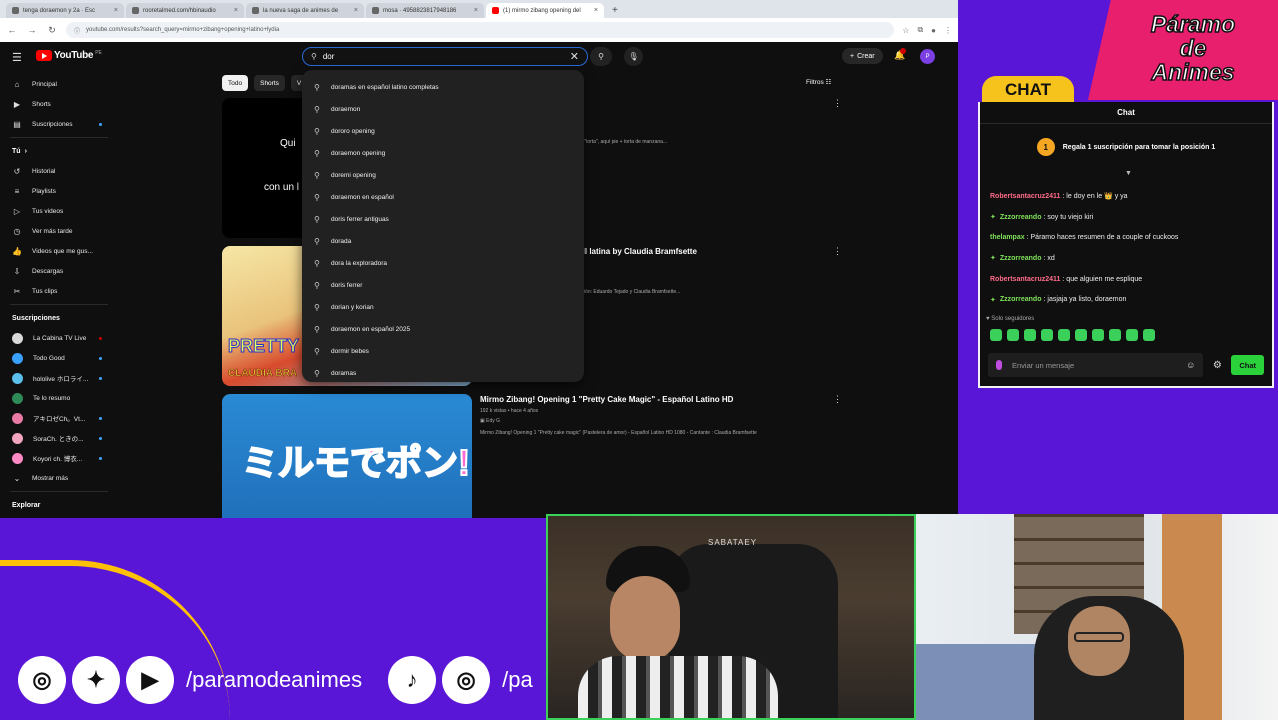 This screenshot has height=720, width=1278. What do you see at coordinates (615, 10) in the screenshot?
I see `new-tab-button: +` at bounding box center [615, 10].